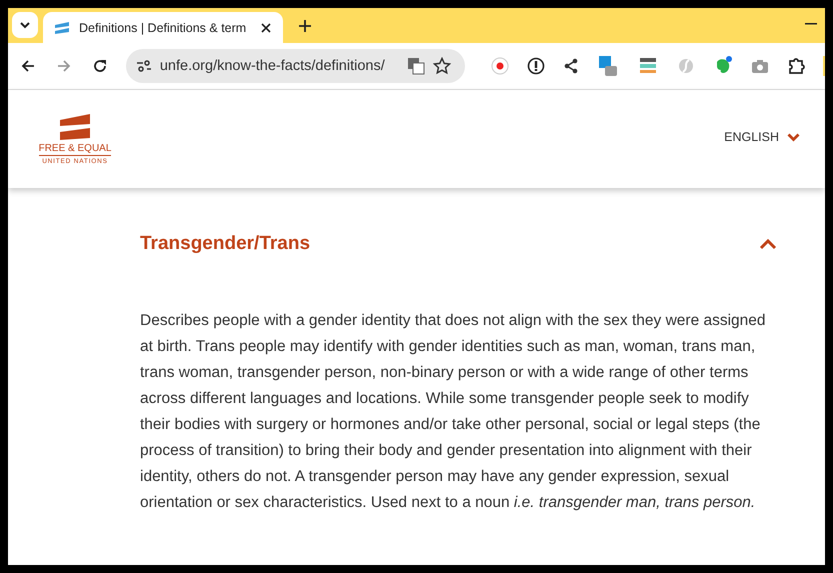  Describe the element at coordinates (75, 127) in the screenshot. I see `logo-stripes-icon` at that location.